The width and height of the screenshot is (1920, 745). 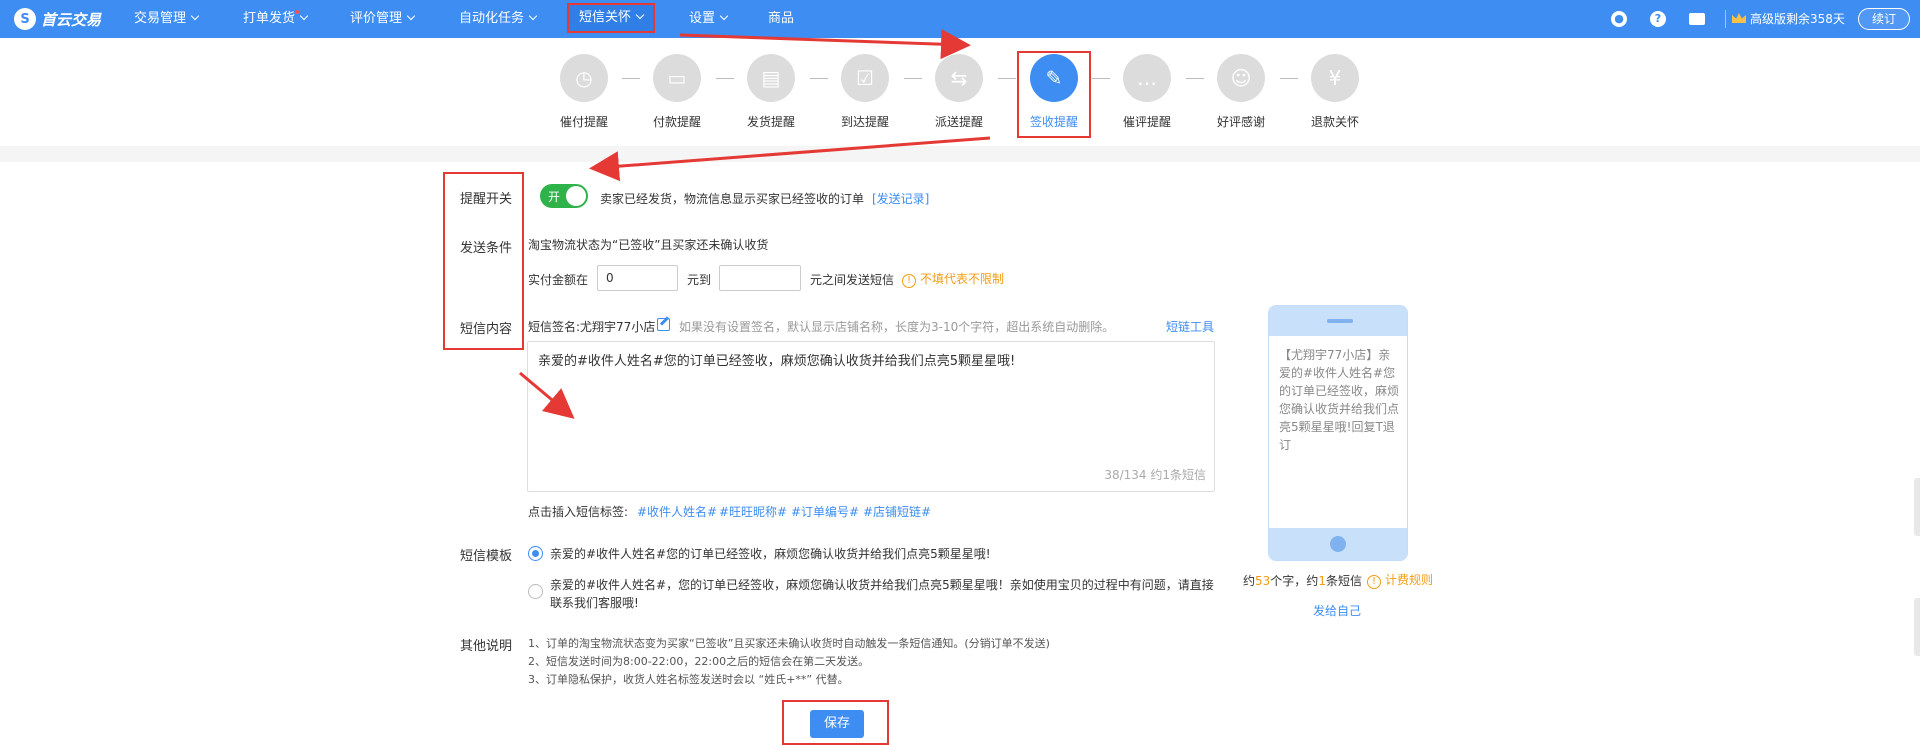 I want to click on ticket-icon, so click(x=1697, y=19).